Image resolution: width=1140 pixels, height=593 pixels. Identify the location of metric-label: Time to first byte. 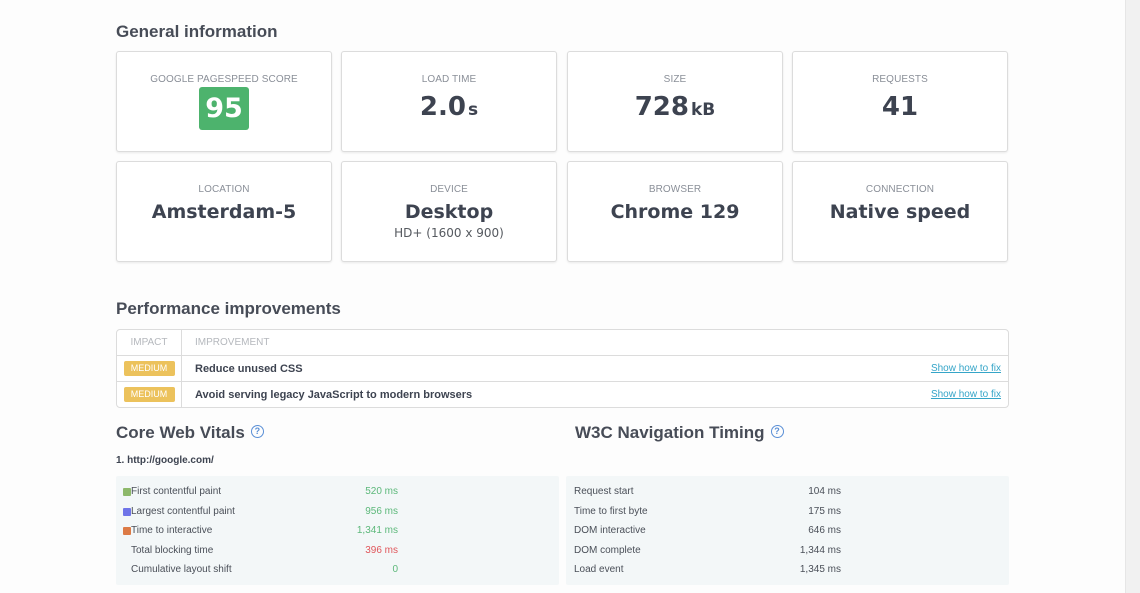
(611, 511).